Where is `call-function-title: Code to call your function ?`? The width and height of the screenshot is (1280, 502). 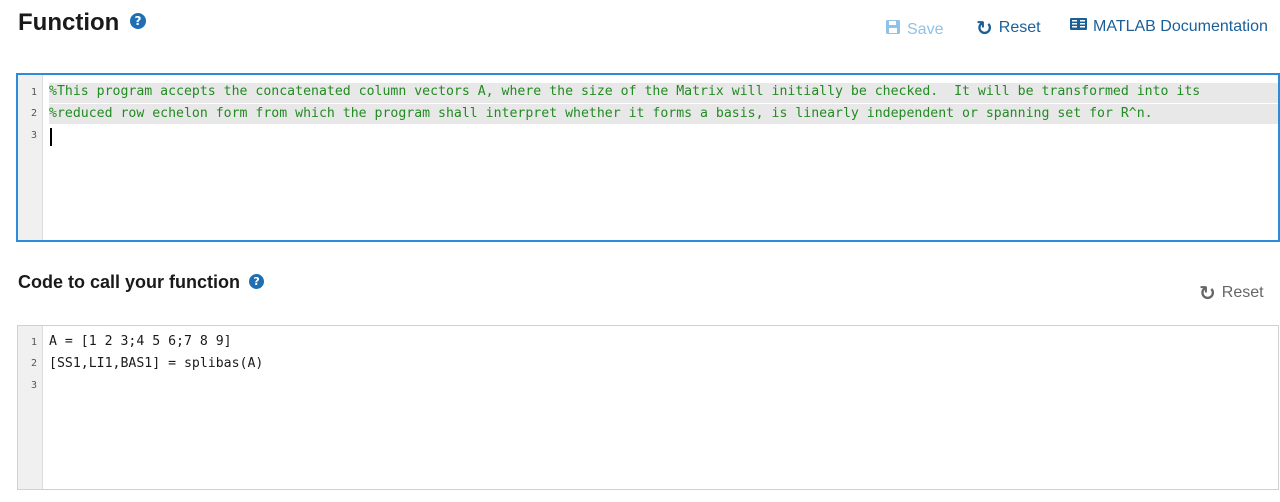
call-function-title: Code to call your function ? is located at coordinates (141, 282).